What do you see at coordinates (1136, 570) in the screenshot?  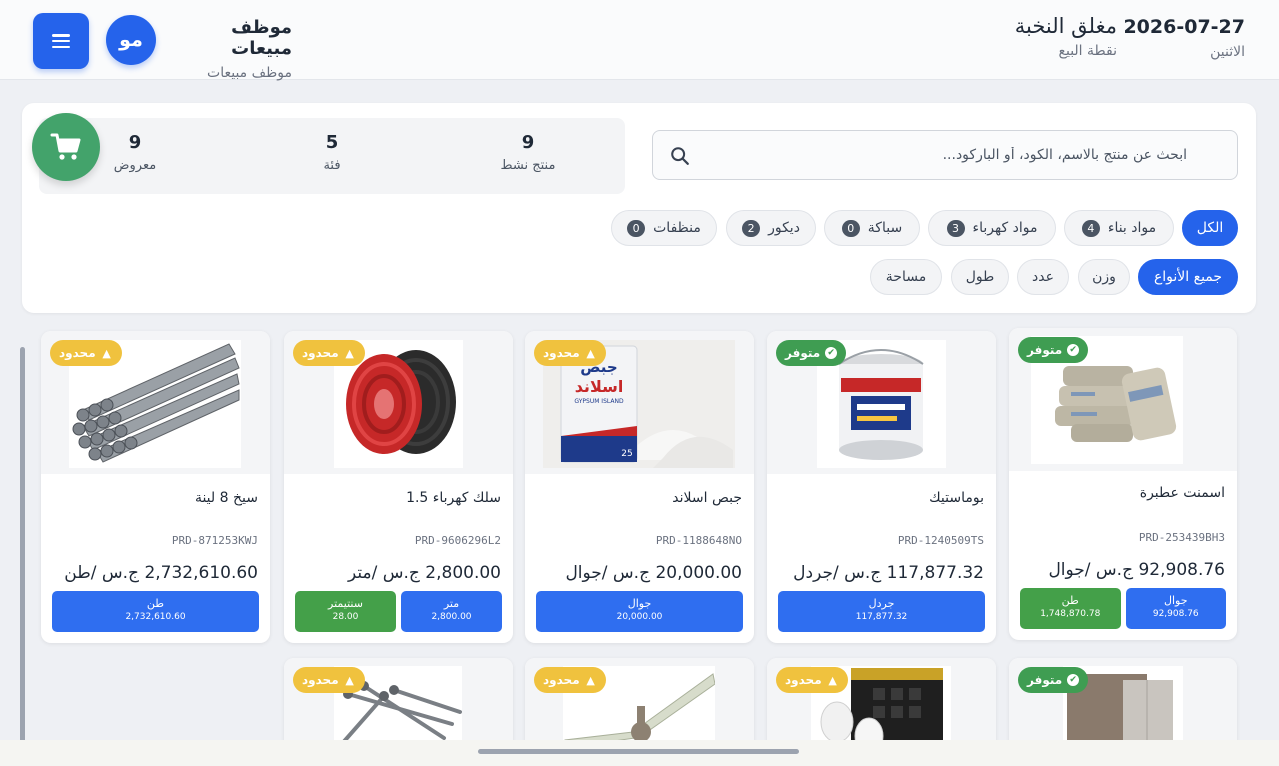 I see `product-price: 92,908.76 ج.س /جوال` at bounding box center [1136, 570].